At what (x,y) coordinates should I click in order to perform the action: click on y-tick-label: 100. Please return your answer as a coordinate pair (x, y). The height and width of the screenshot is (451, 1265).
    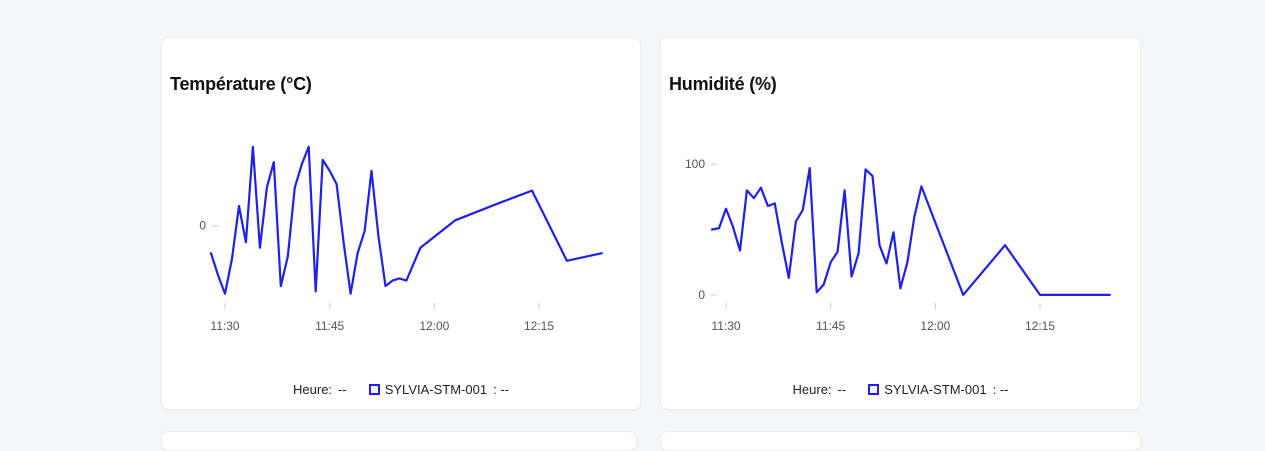
    Looking at the image, I should click on (695, 164).